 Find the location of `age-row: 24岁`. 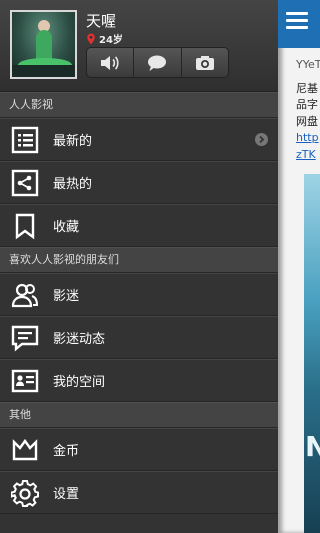

age-row: 24岁 is located at coordinates (104, 38).